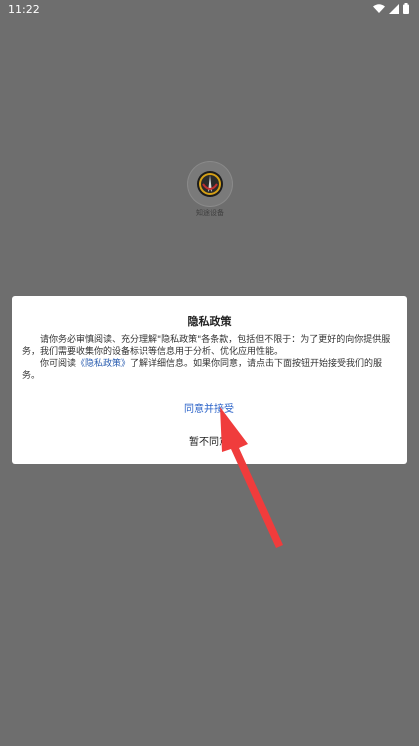 The height and width of the screenshot is (746, 419). Describe the element at coordinates (210, 213) in the screenshot. I see `app-name: 知途设备` at that location.